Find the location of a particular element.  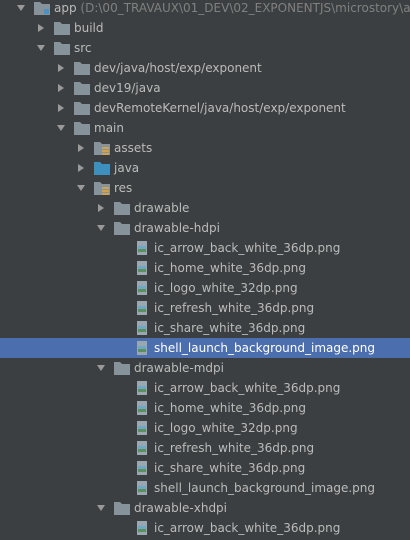

tree-node-drawable-mdpi: drawable-mdpi is located at coordinates (205, 368).